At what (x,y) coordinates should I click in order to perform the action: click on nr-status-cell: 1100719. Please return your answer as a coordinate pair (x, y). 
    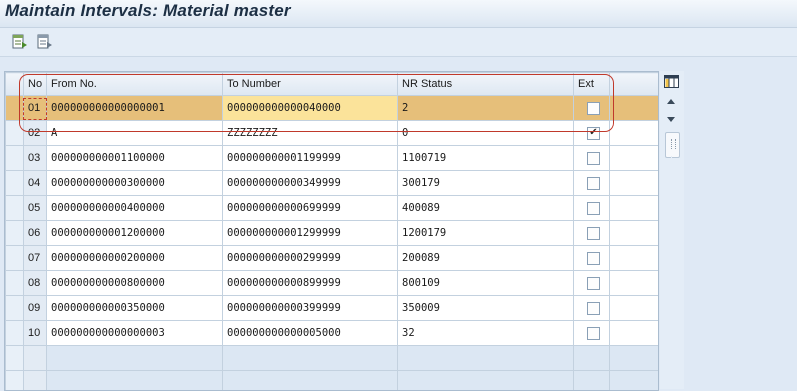
    Looking at the image, I should click on (486, 158).